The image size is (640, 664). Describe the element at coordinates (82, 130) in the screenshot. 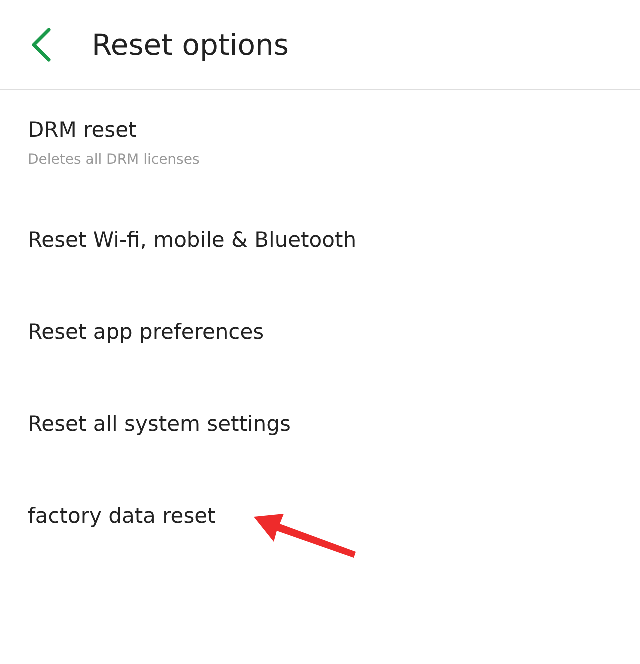

I see `setting-item: DRM reset` at that location.